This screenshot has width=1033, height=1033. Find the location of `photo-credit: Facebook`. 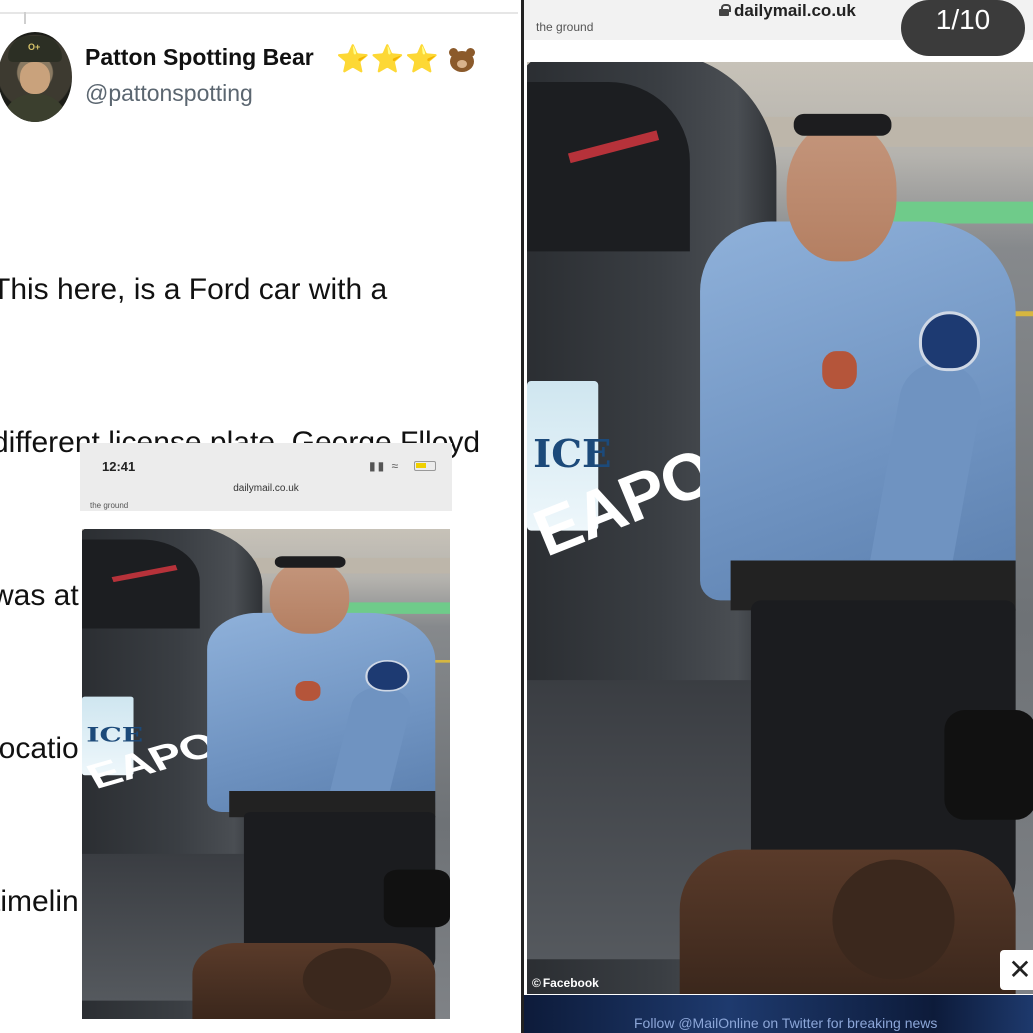

photo-credit: Facebook is located at coordinates (565, 983).